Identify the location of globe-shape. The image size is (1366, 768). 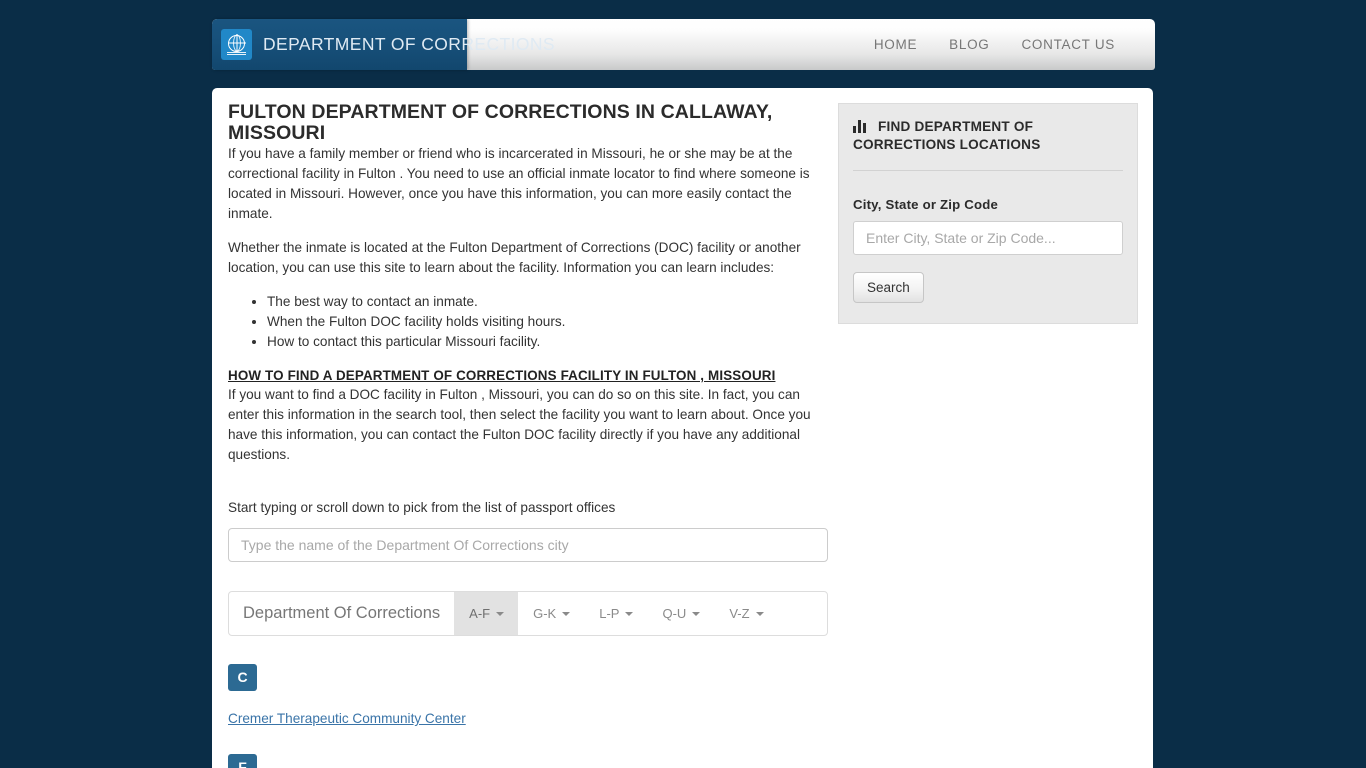
(236, 43).